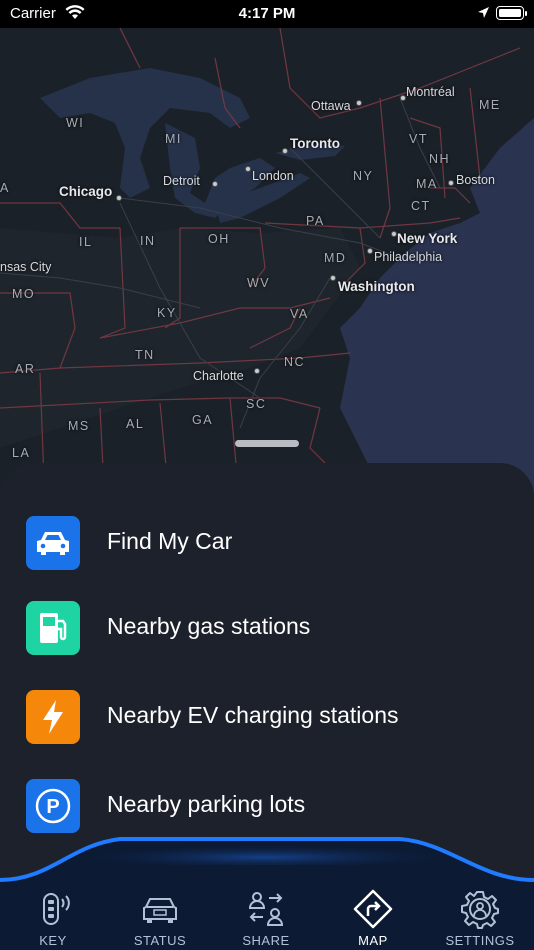 This screenshot has width=534, height=950. What do you see at coordinates (75, 123) in the screenshot?
I see `map-label: WI` at bounding box center [75, 123].